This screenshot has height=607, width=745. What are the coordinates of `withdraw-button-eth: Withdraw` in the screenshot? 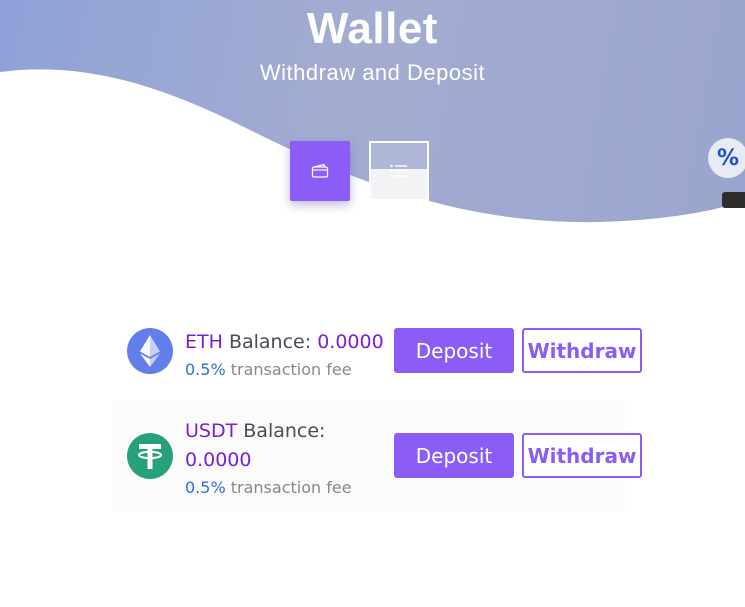 It's located at (582, 350).